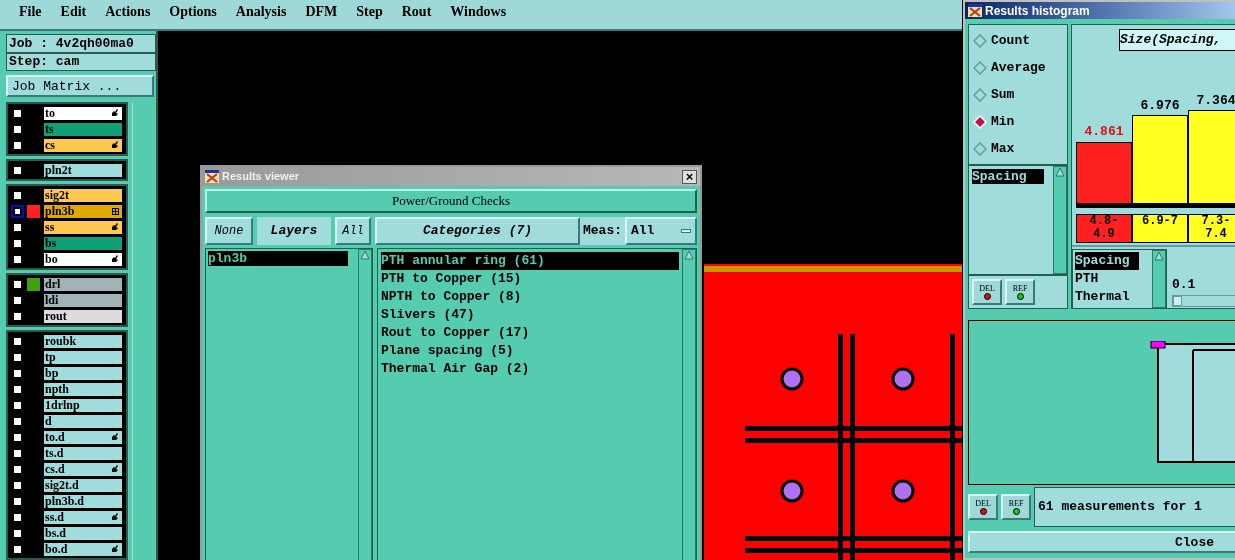 The height and width of the screenshot is (560, 1235). I want to click on scale-value: 0.1, so click(1184, 285).